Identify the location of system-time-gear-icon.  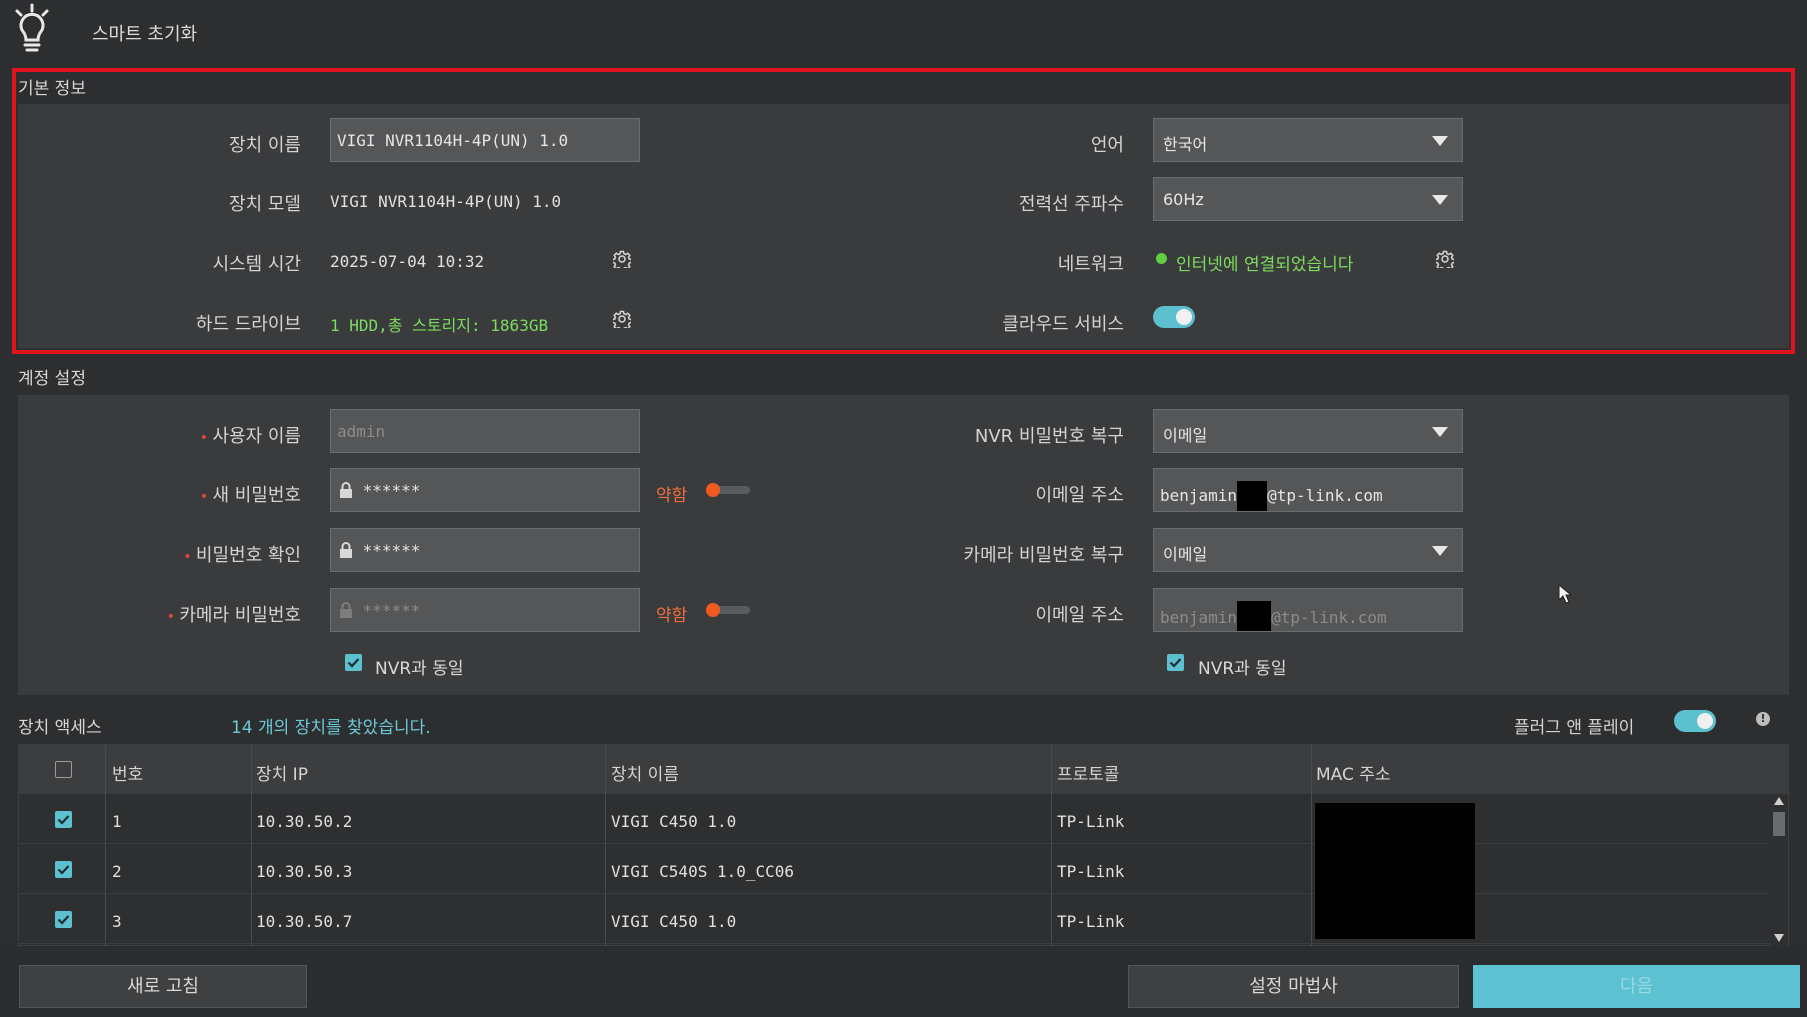
(622, 261).